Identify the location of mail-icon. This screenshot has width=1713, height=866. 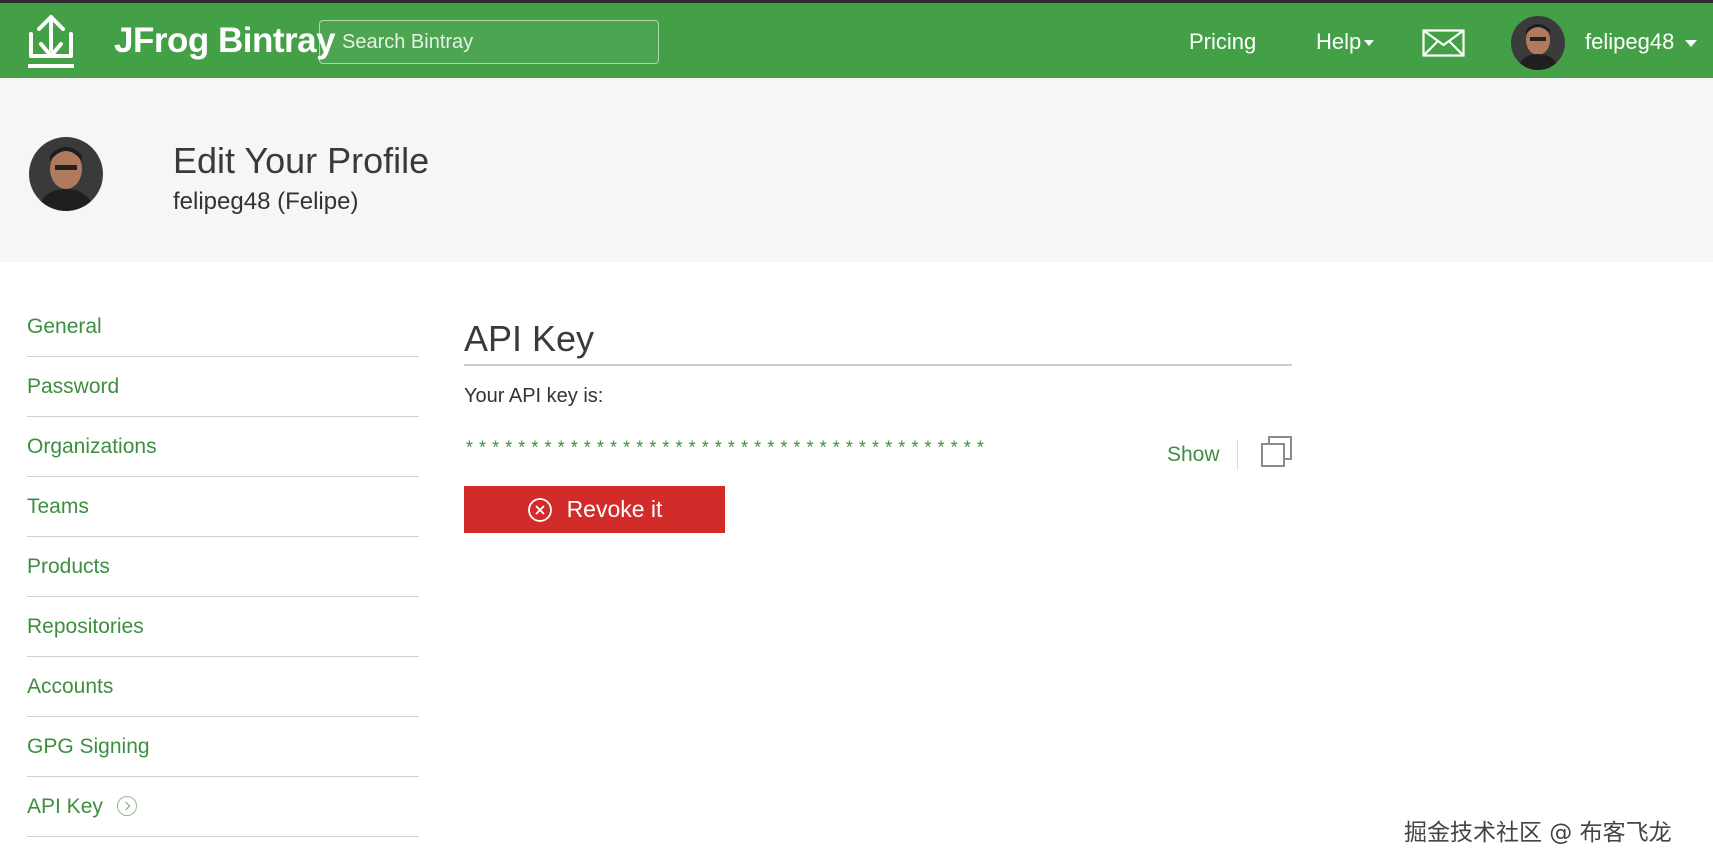
(1443, 43).